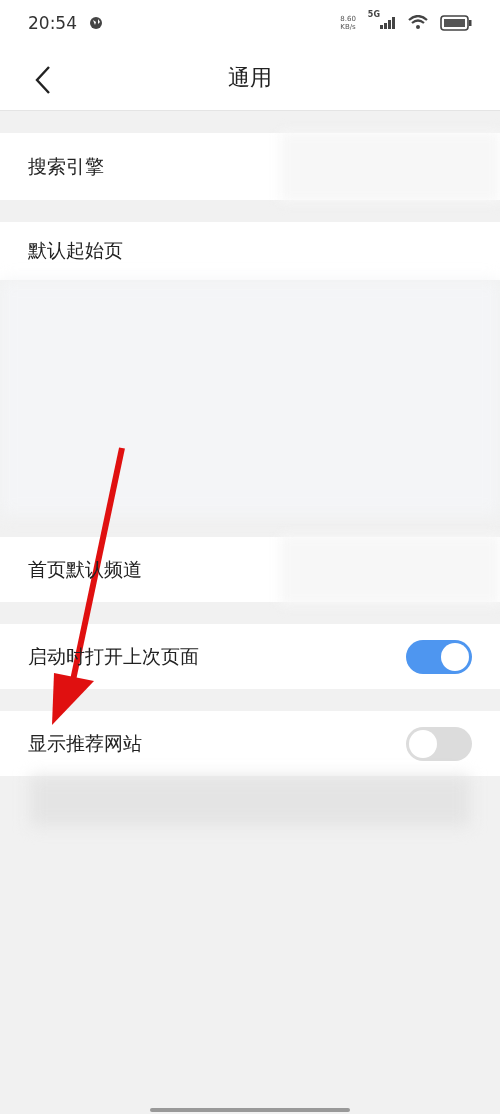 Image resolution: width=500 pixels, height=1114 pixels. What do you see at coordinates (418, 22) in the screenshot?
I see `wifi-icon` at bounding box center [418, 22].